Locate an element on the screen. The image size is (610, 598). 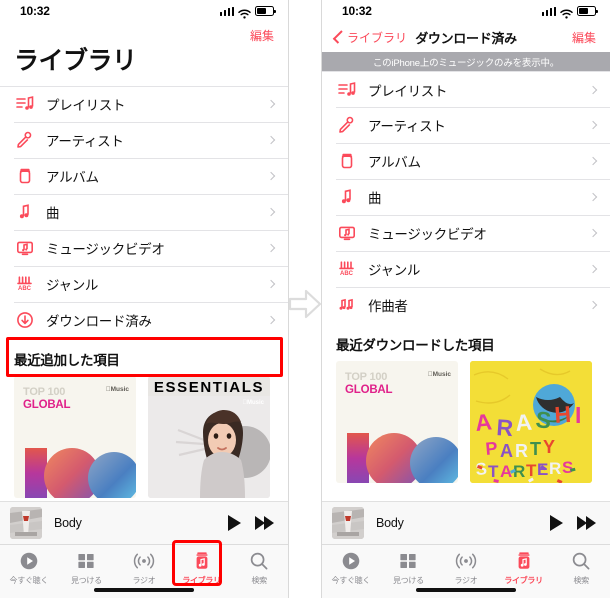
page-title: ライブラリ is located at coordinates (144, 66).